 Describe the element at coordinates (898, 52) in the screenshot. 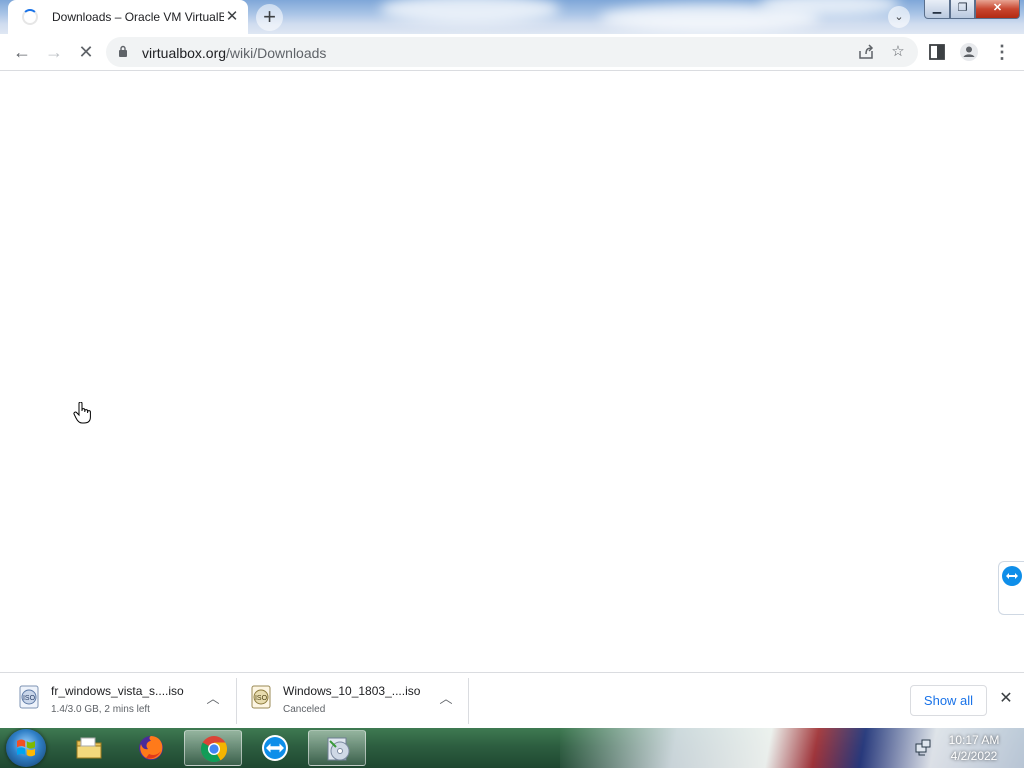

I see `bookmark-star-icon: ☆` at that location.